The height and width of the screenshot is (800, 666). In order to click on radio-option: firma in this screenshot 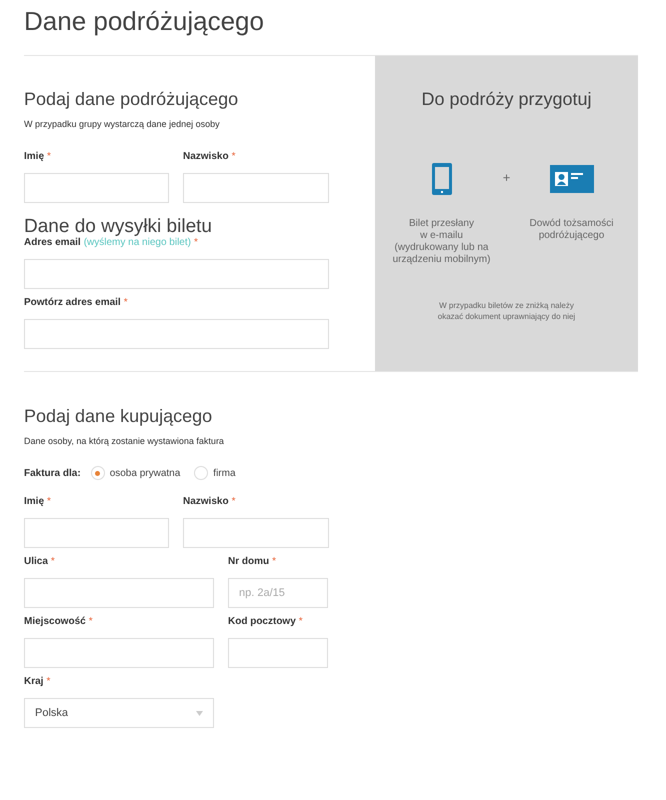, I will do `click(215, 473)`.